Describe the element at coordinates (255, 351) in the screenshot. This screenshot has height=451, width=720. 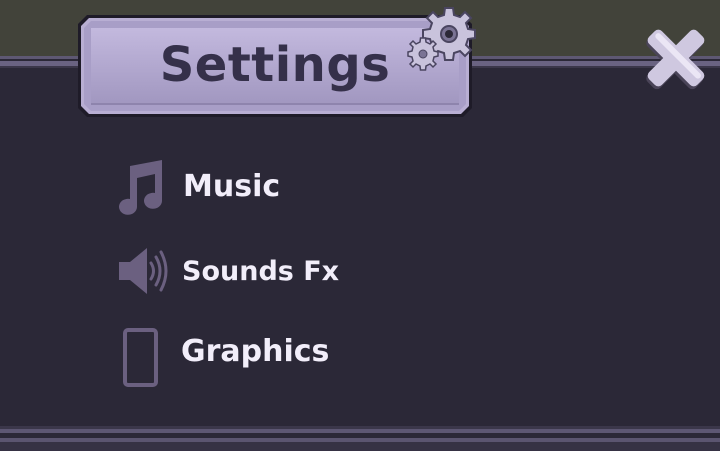
I see `menu-item-graphics-label: Graphics` at that location.